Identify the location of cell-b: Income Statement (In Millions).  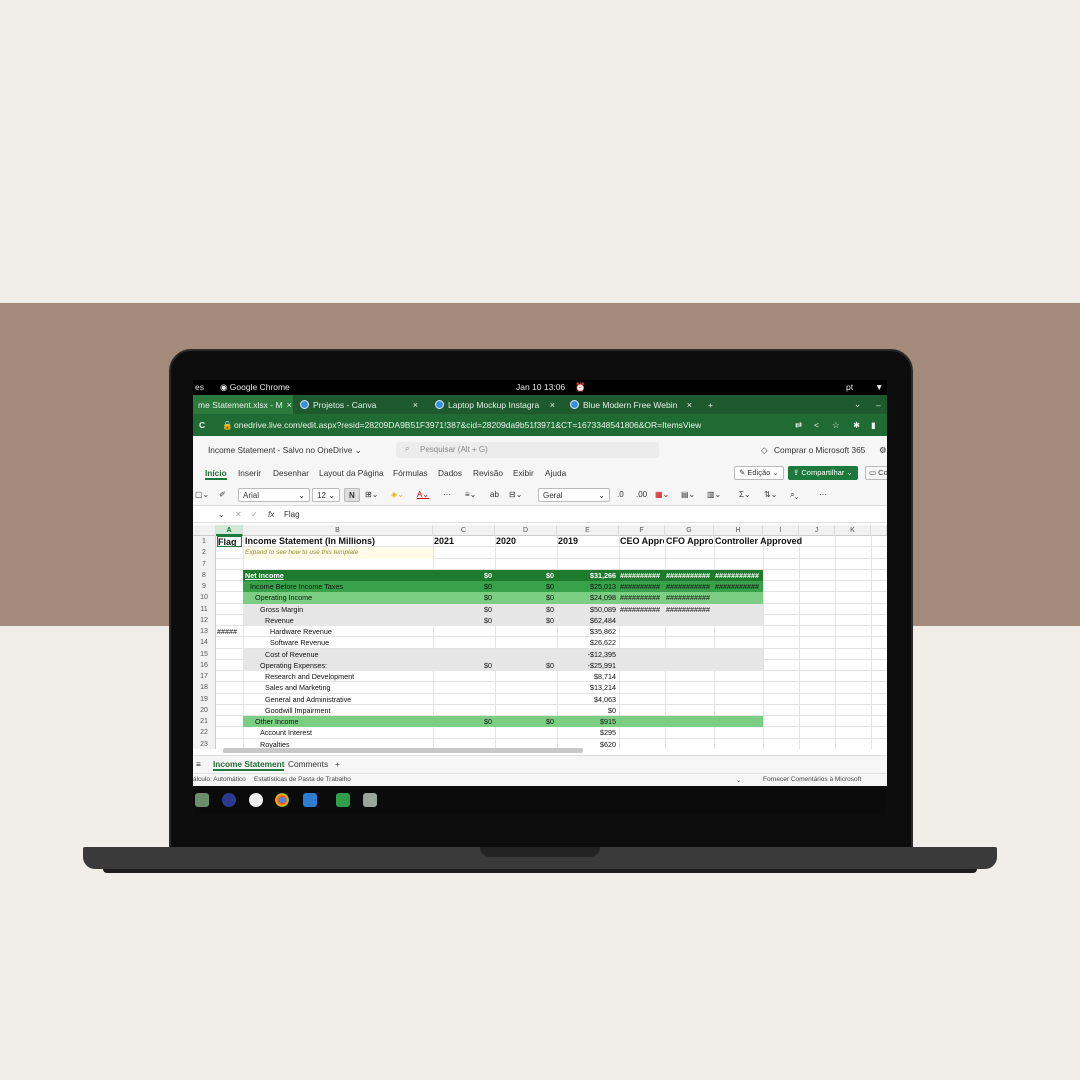
(339, 541).